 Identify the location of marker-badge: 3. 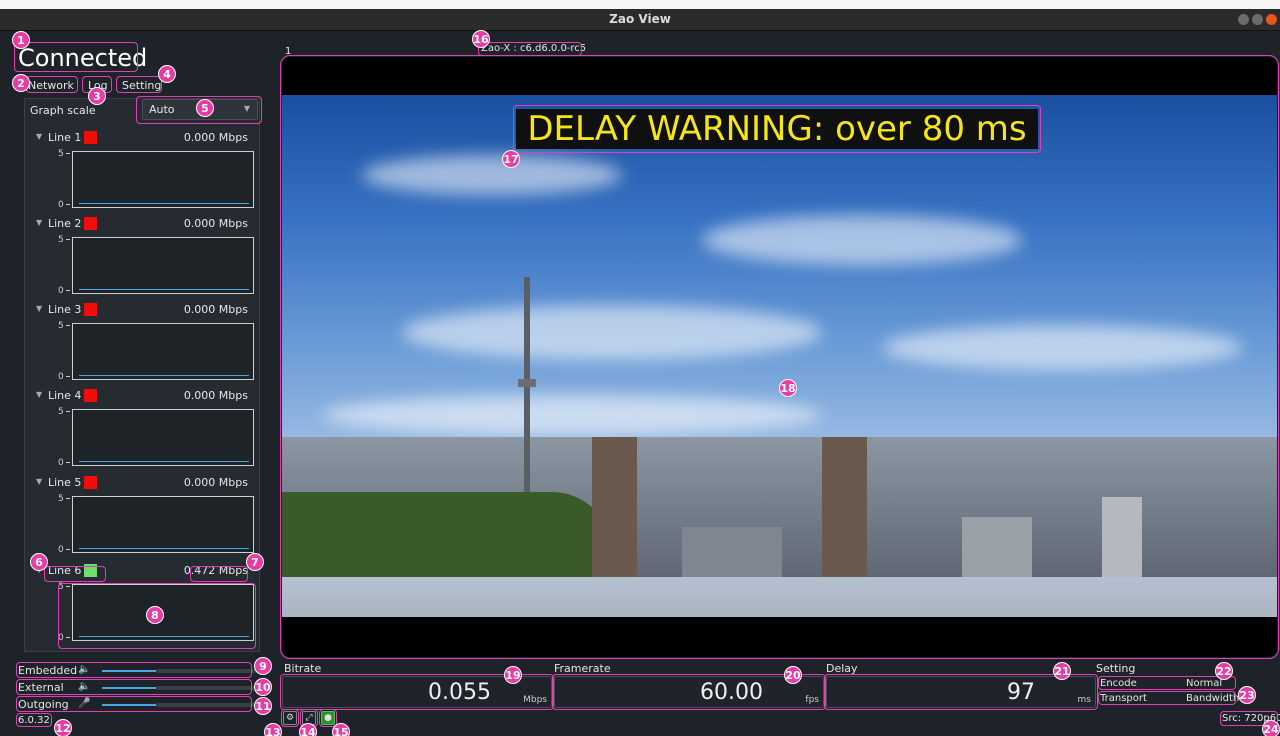
(97, 96).